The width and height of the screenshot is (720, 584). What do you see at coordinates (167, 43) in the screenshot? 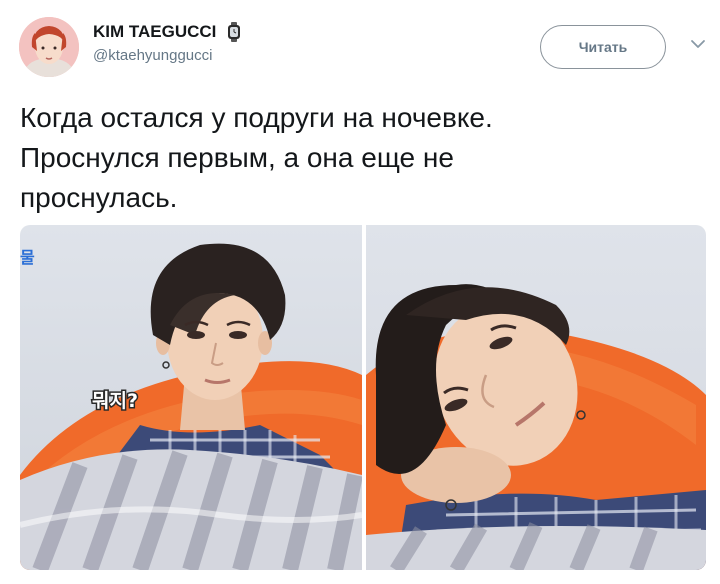
I see `tweet-author: KIM TAEGUCCI @ktaehyunggucci` at bounding box center [167, 43].